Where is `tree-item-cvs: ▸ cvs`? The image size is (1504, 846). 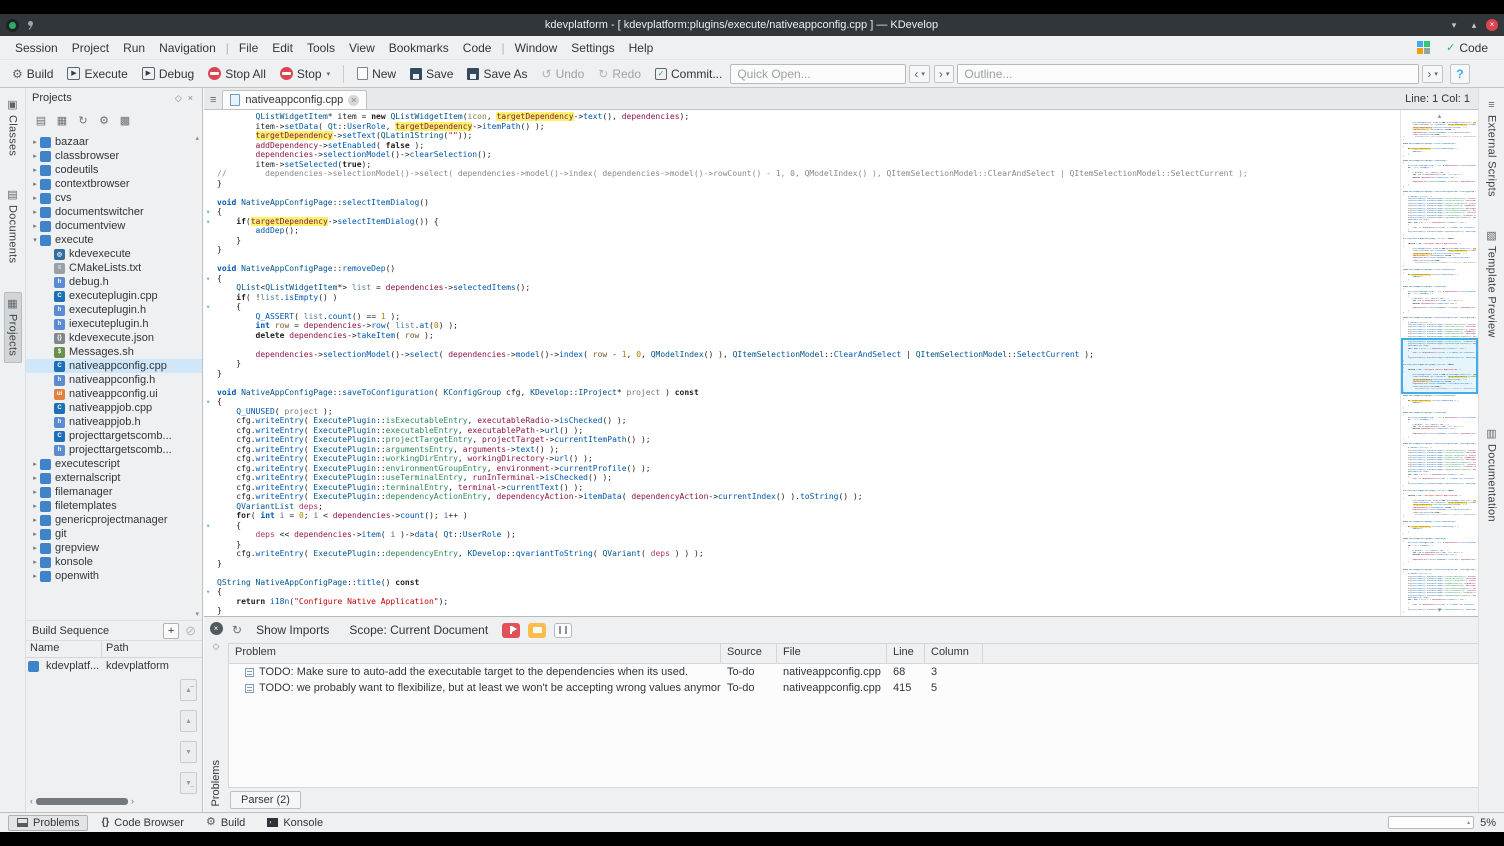 tree-item-cvs: ▸ cvs is located at coordinates (114, 198).